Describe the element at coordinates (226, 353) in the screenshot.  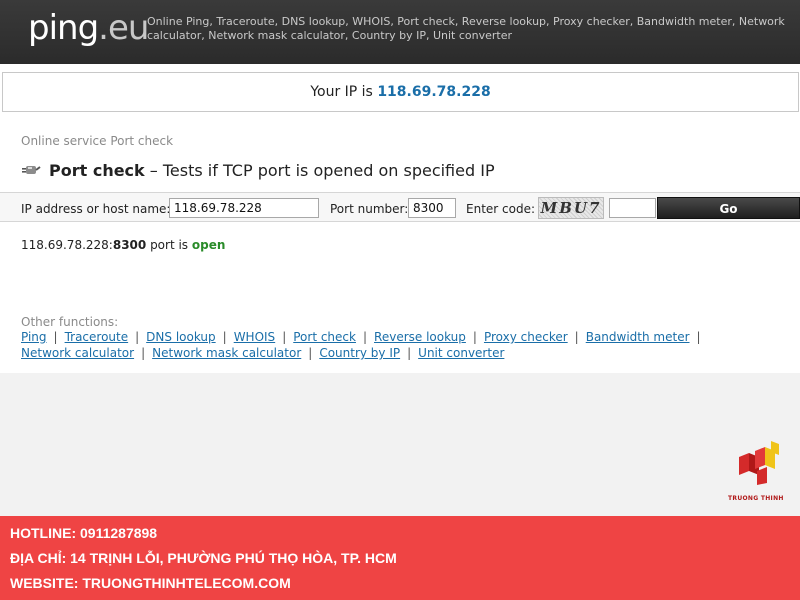
I see `link-network-mask-calculator: Network mask calculator` at that location.